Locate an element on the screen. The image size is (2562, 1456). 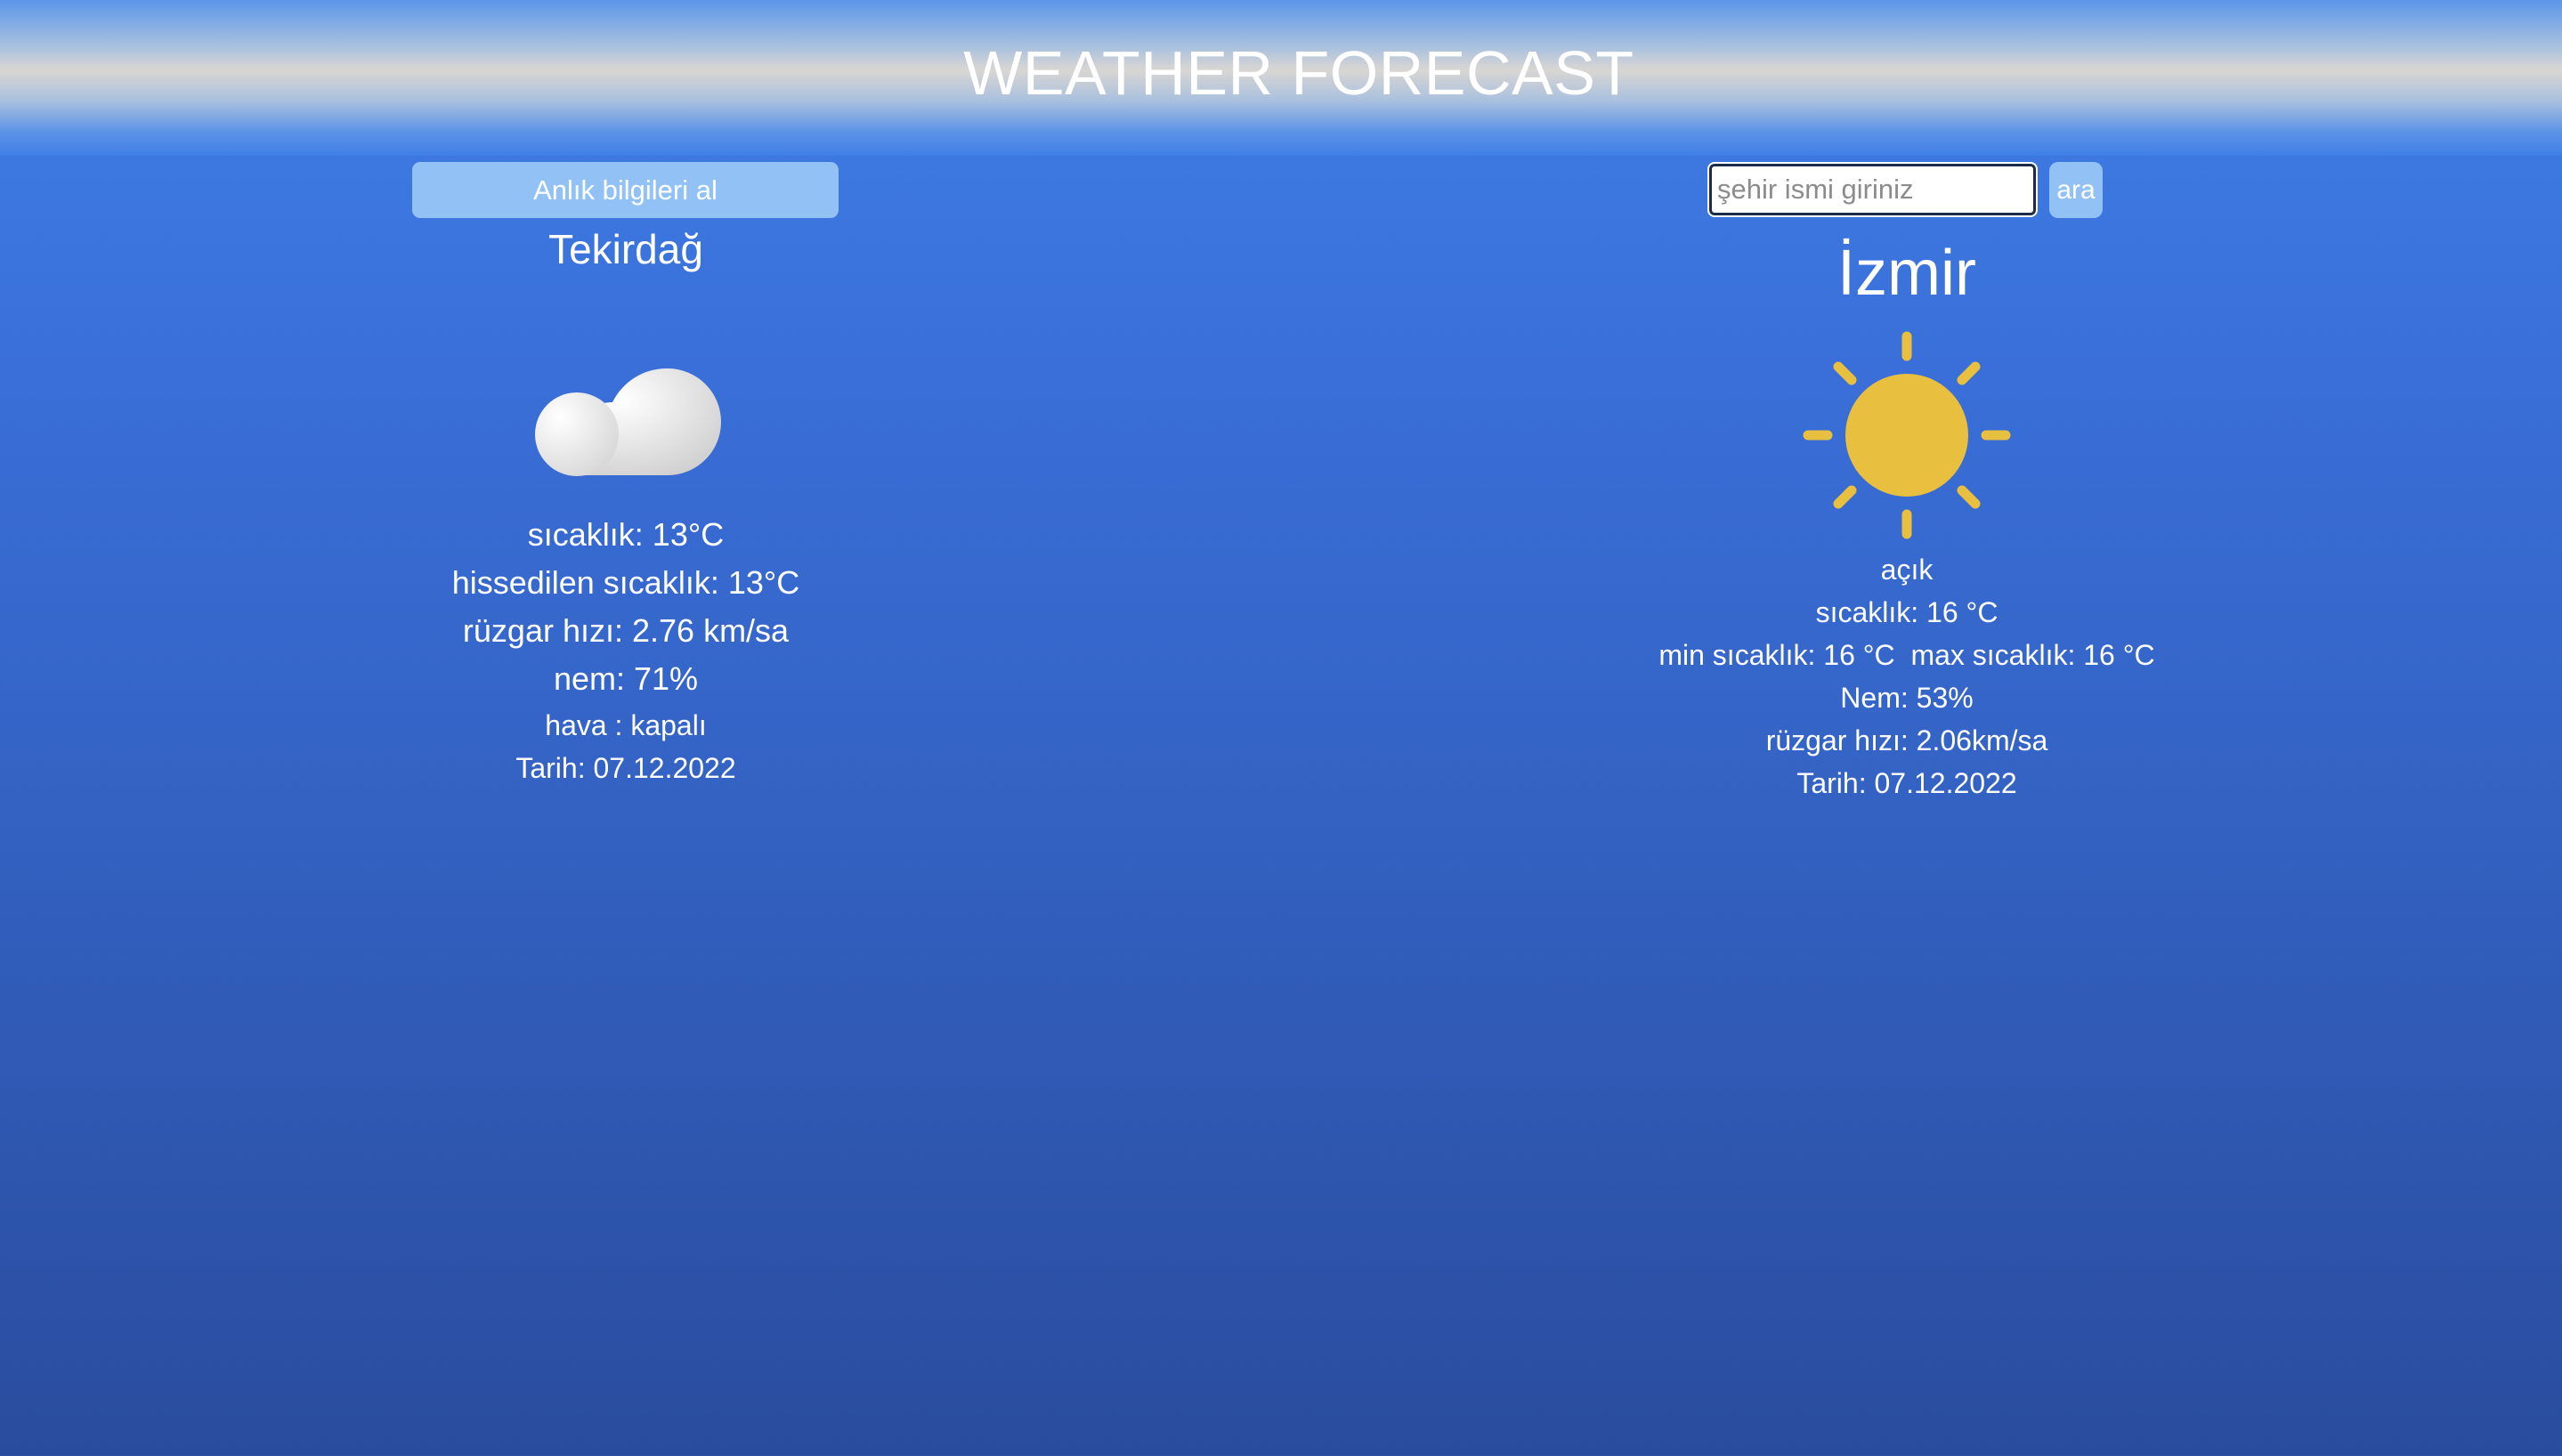
city-search-input is located at coordinates (1873, 189).